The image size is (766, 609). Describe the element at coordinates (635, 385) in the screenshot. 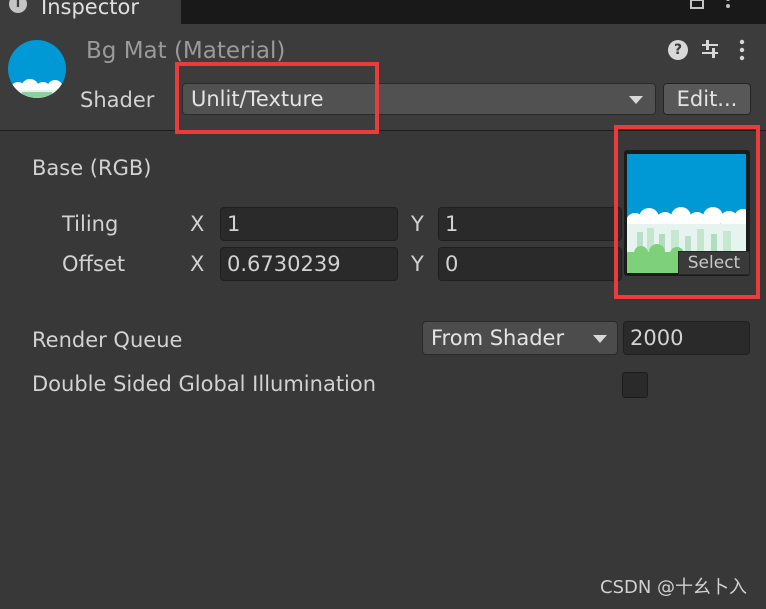

I see `double-sided-gi-checkbox` at that location.